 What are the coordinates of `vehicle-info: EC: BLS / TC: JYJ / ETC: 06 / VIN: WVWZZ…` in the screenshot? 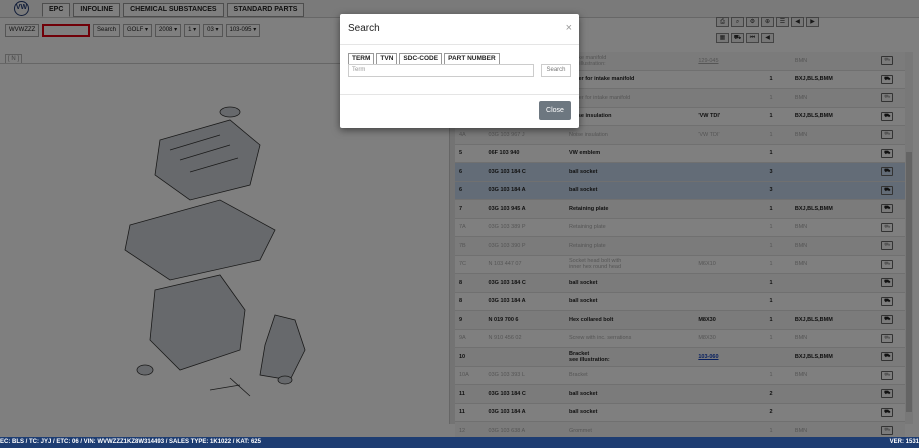 It's located at (130, 442).